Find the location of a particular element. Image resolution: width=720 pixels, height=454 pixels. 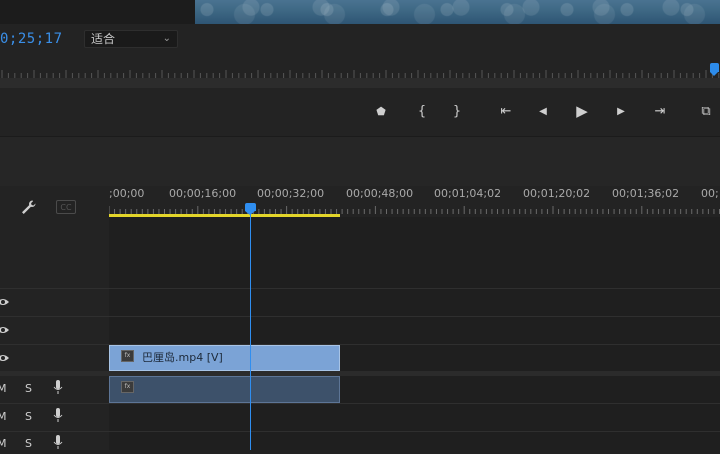

play-button: ▶ is located at coordinates (582, 111).